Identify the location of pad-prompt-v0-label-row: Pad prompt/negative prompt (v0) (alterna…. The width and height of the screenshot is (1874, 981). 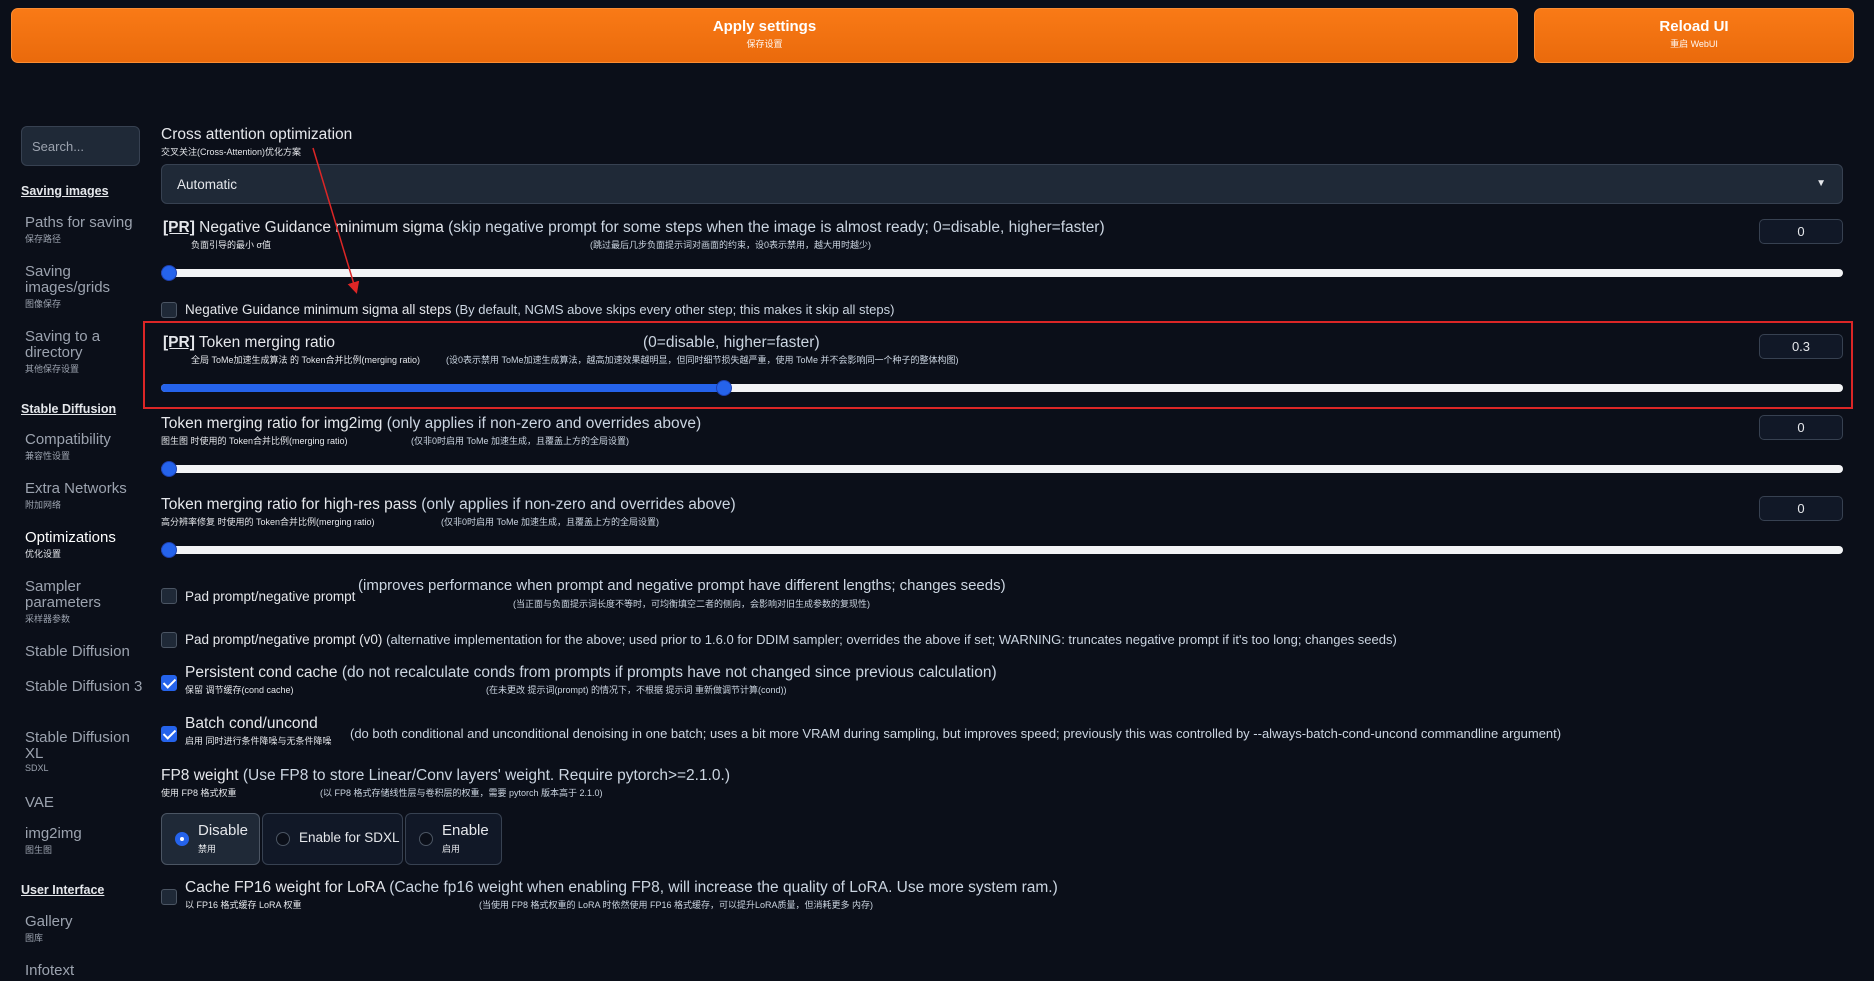
(791, 639).